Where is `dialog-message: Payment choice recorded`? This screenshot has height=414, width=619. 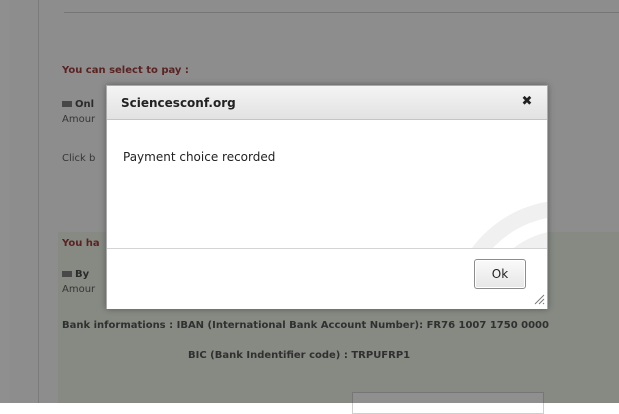 dialog-message: Payment choice recorded is located at coordinates (199, 157).